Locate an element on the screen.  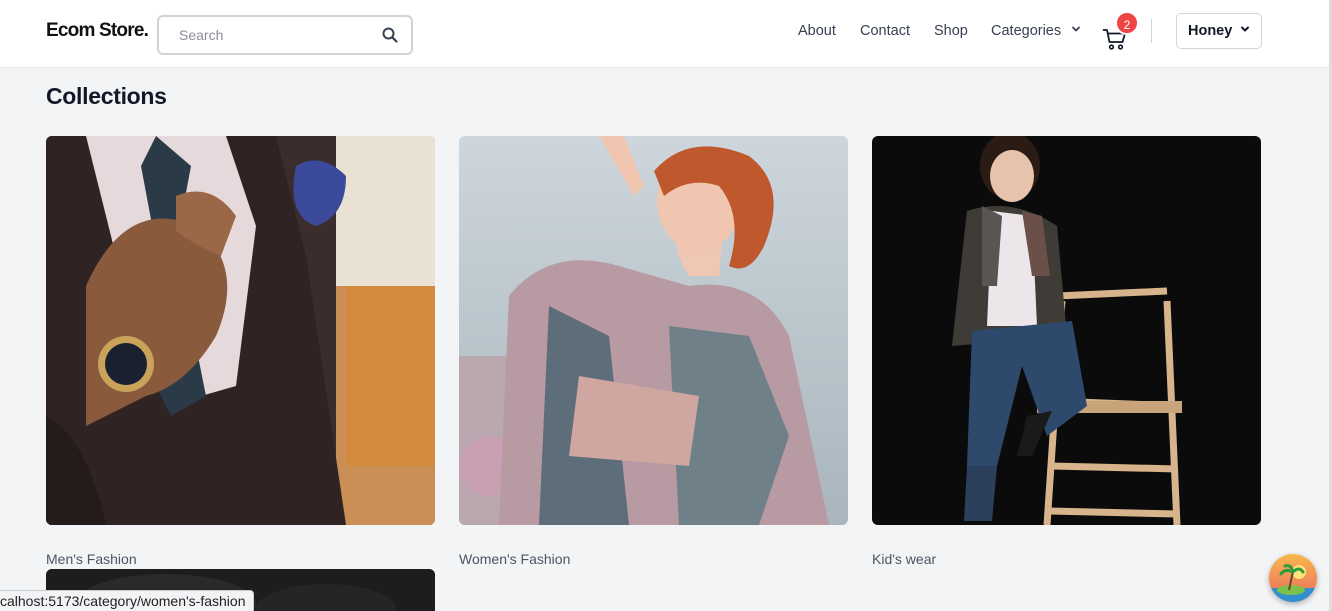
search-input is located at coordinates (264, 35).